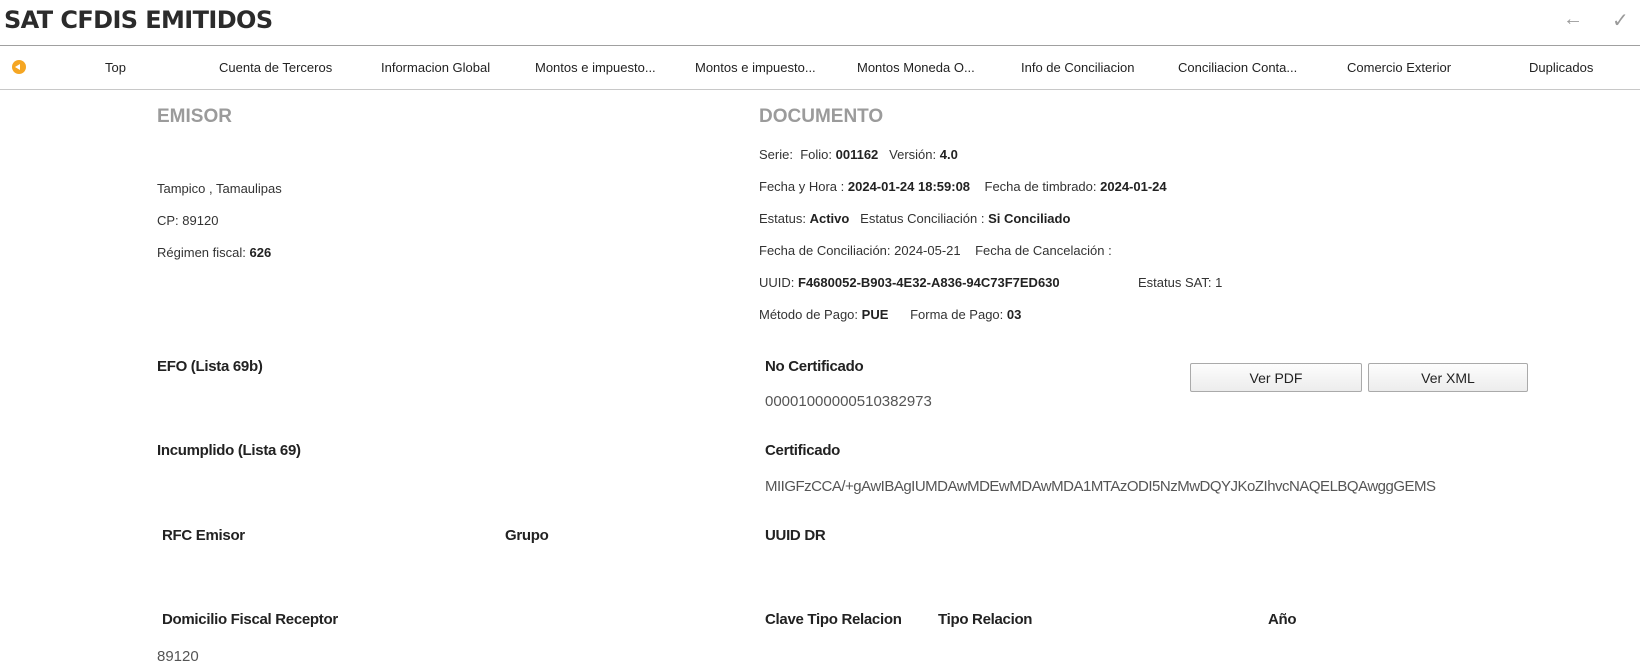 This screenshot has width=1640, height=669. Describe the element at coordinates (782, 218) in the screenshot. I see `estatus-label: Estatus:` at that location.